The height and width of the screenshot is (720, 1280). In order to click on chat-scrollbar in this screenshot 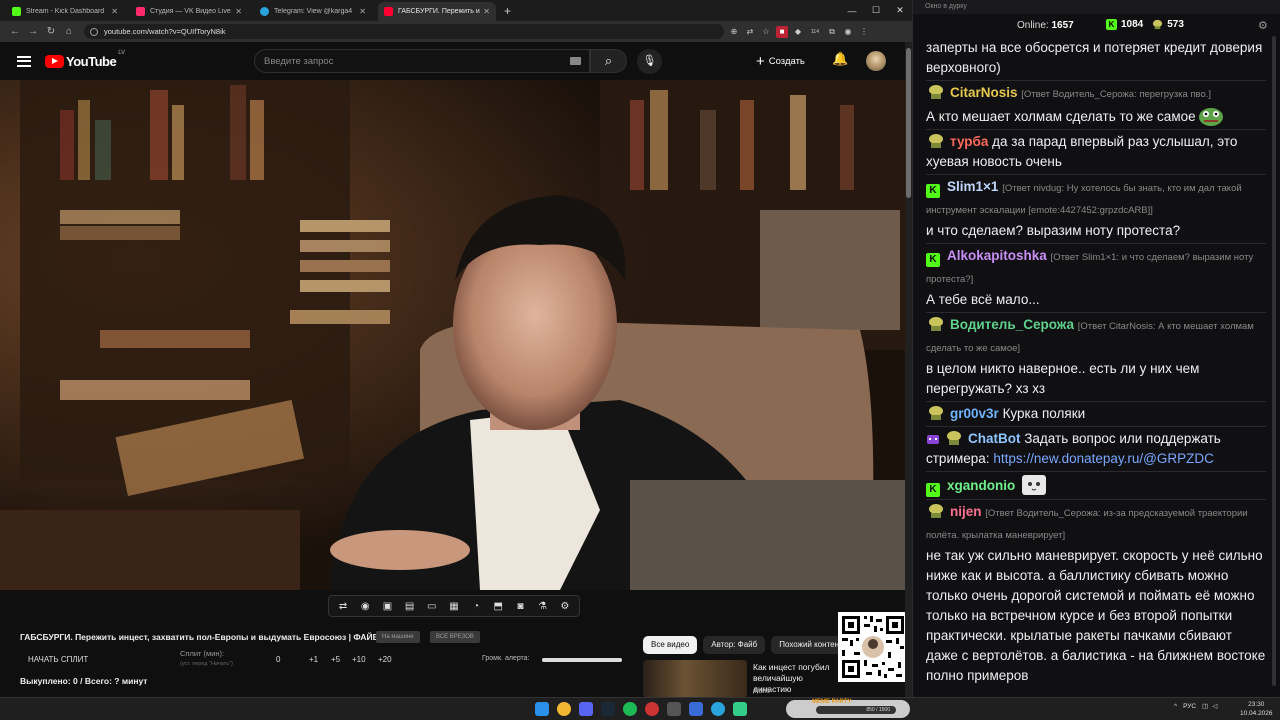, I will do `click(1274, 365)`.